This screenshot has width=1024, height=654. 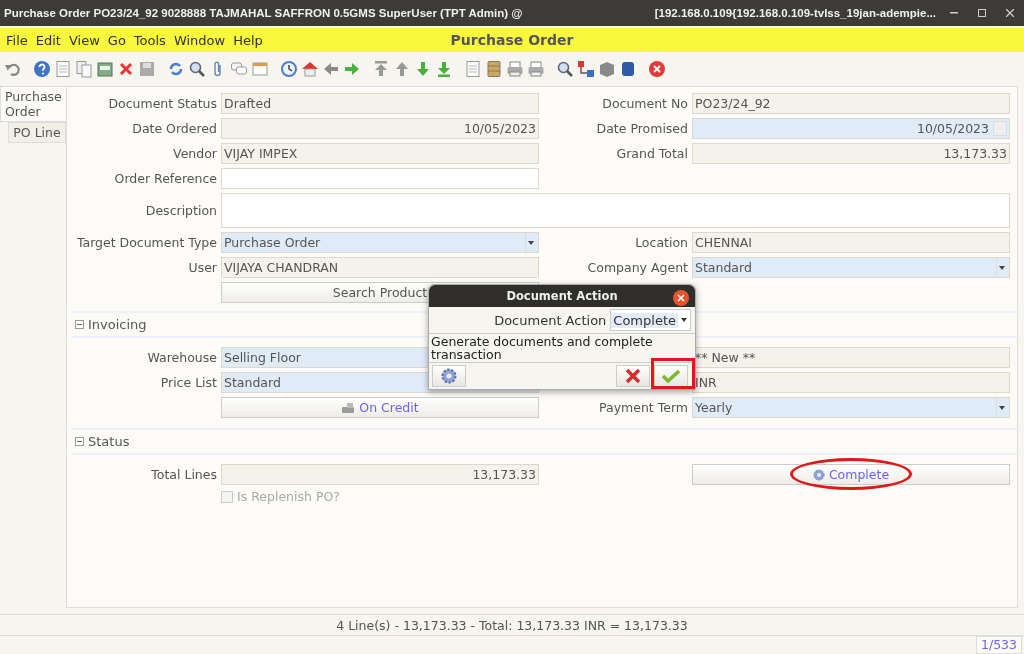 What do you see at coordinates (17, 40) in the screenshot?
I see `menu-item: File` at bounding box center [17, 40].